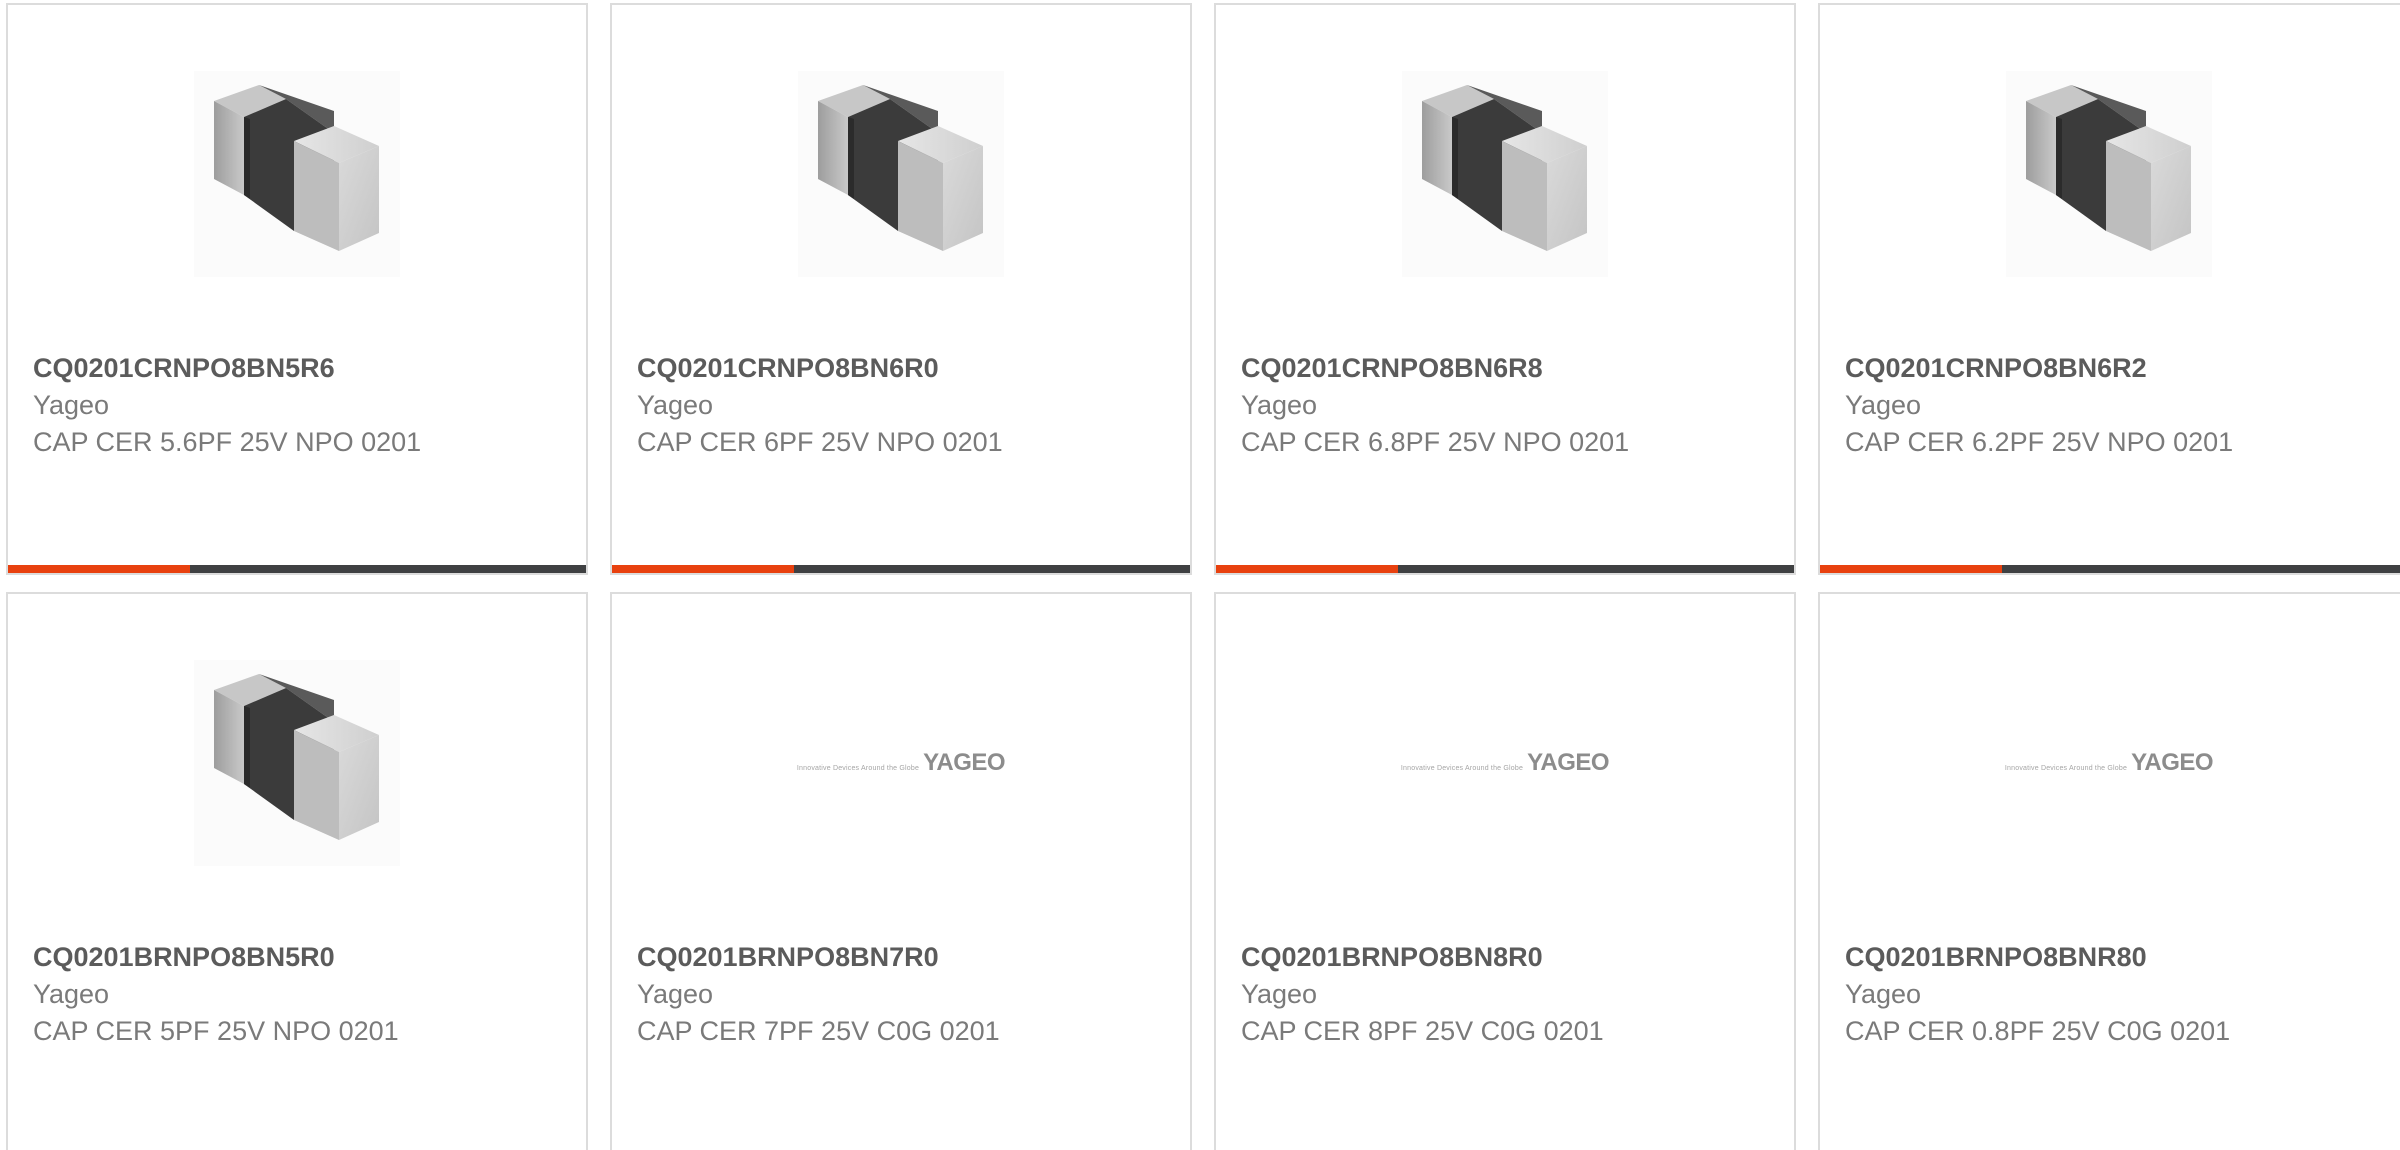  What do you see at coordinates (903, 368) in the screenshot?
I see `part-number: CQ0201CRNPO8BN6R0` at bounding box center [903, 368].